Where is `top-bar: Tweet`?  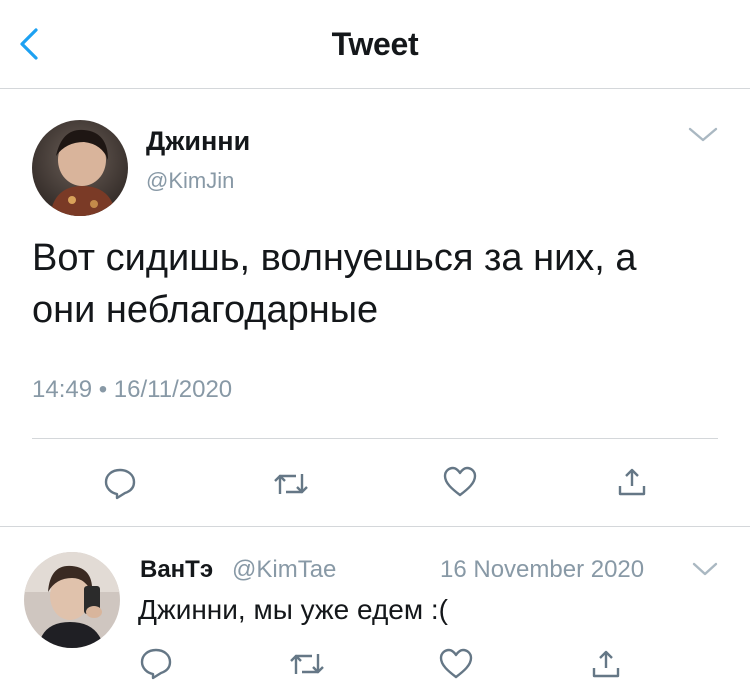 top-bar: Tweet is located at coordinates (375, 44).